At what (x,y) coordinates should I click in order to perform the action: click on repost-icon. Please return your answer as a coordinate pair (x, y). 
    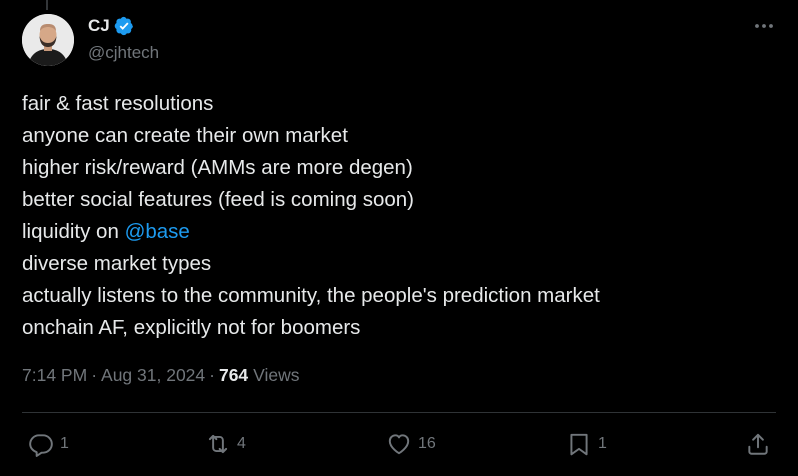
    Looking at the image, I should click on (218, 444).